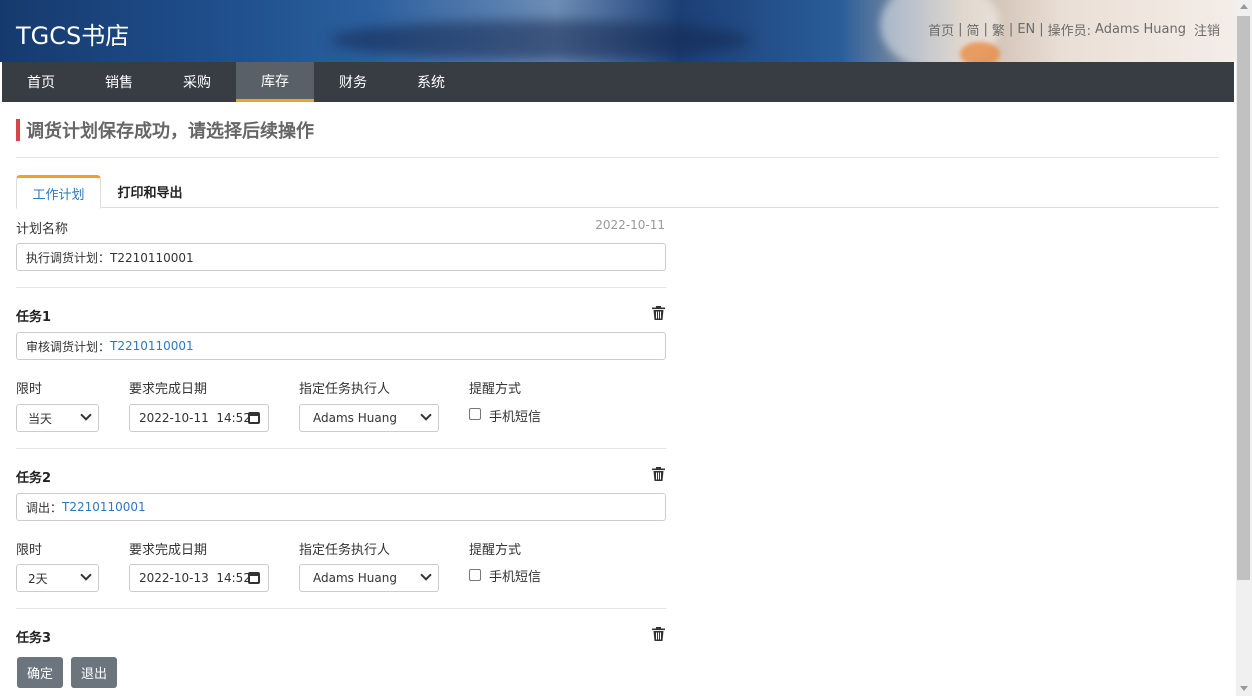 This screenshot has width=1252, height=696. Describe the element at coordinates (57, 578) in the screenshot. I see `task-2-limit-select: 2天` at that location.